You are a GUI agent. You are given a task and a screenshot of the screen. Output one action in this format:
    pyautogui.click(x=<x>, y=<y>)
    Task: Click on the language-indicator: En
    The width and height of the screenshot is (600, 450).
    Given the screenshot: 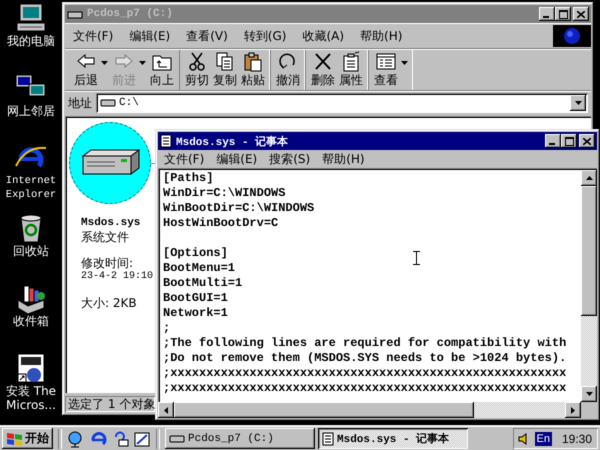 What is the action you would take?
    pyautogui.click(x=543, y=439)
    